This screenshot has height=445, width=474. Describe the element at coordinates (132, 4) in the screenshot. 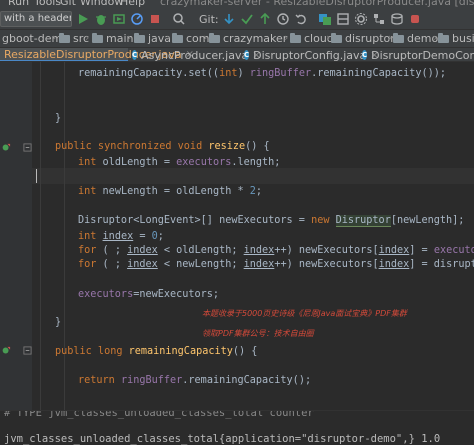

I see `menu-help: Help` at that location.